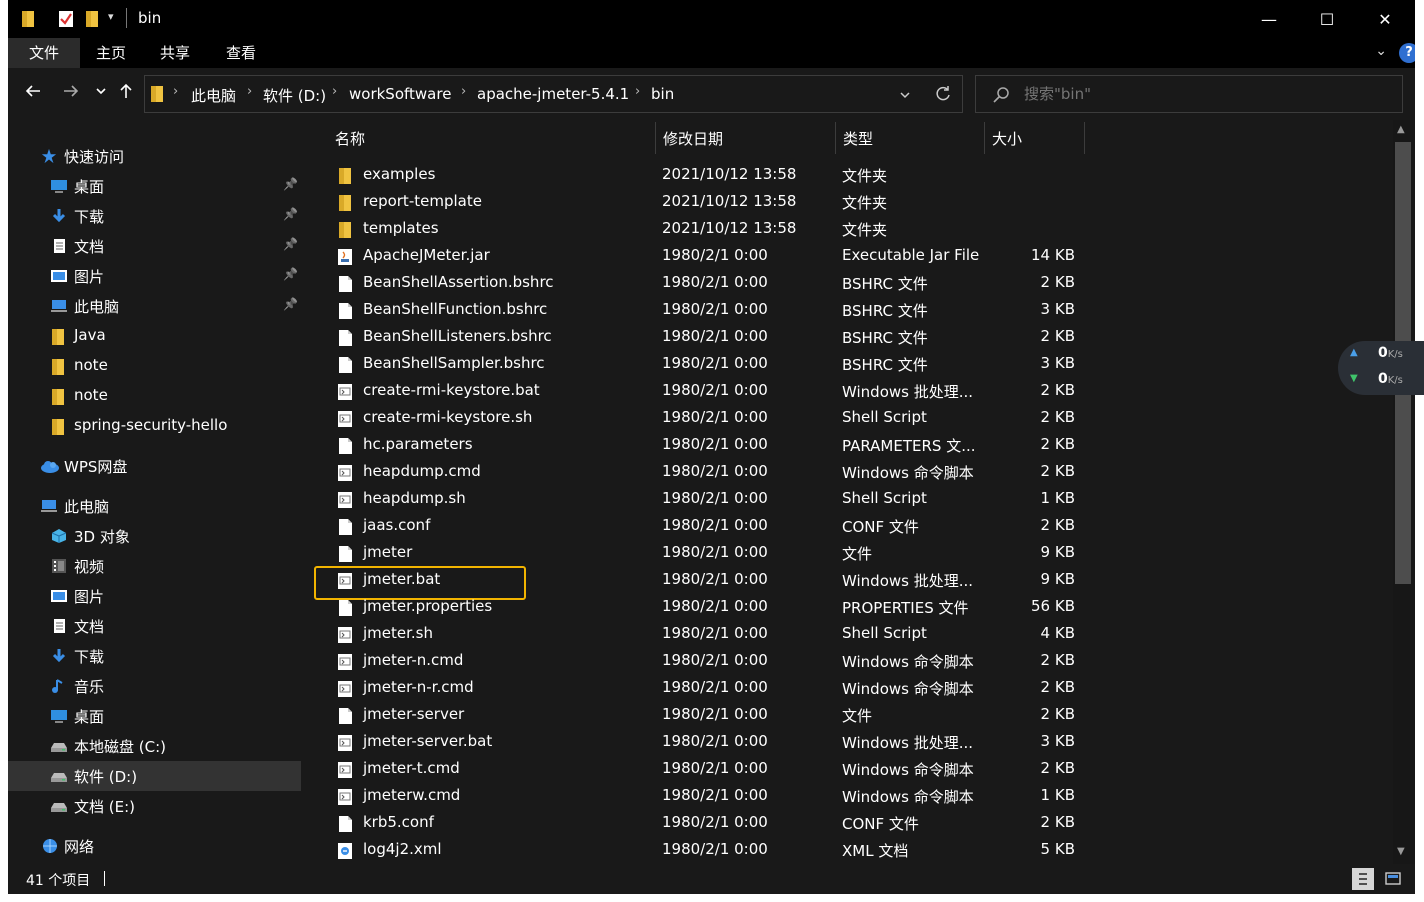 The height and width of the screenshot is (902, 1424). What do you see at coordinates (702, 823) in the screenshot?
I see `file-row: krb5.conf 1980/2/1 0:00 CONF 文件 2 KB` at bounding box center [702, 823].